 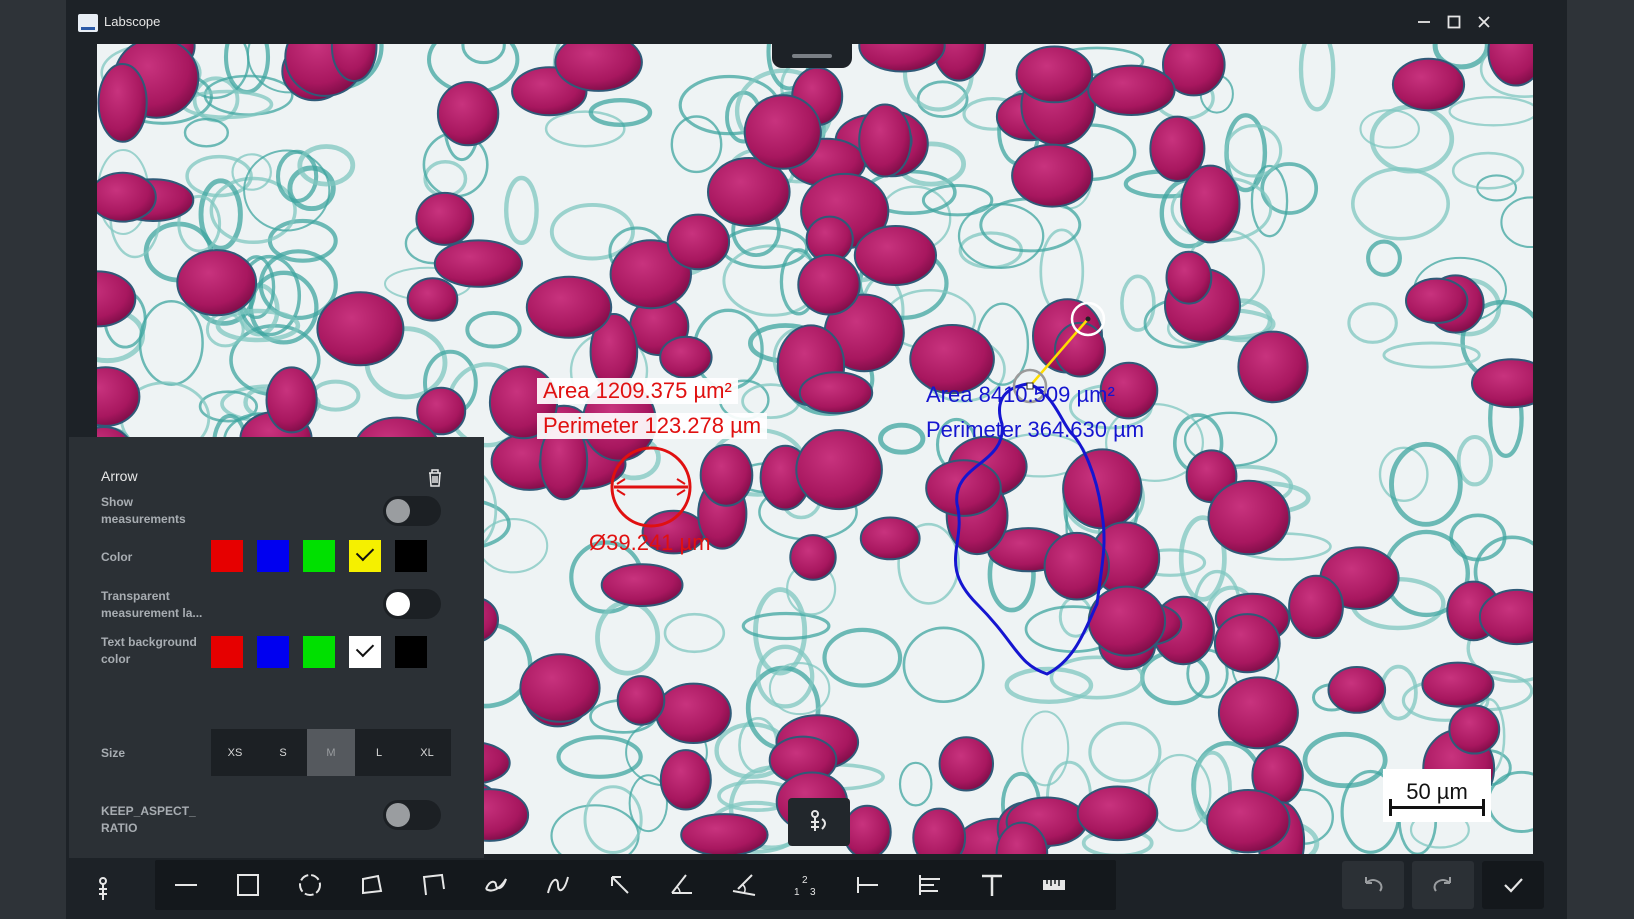 I want to click on color-swatch-black, so click(x=411, y=556).